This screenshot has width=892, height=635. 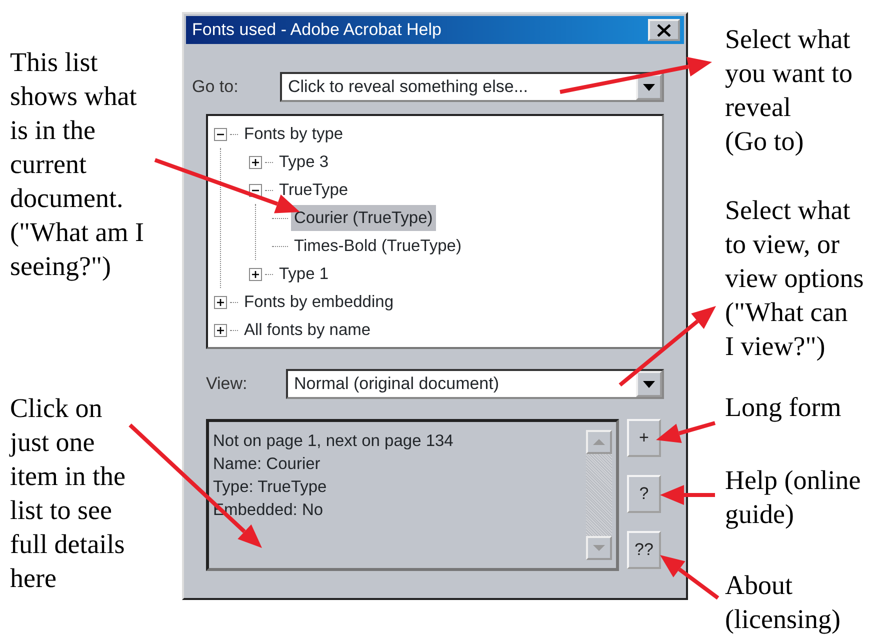 What do you see at coordinates (314, 190) in the screenshot?
I see `tree-item: TrueType` at bounding box center [314, 190].